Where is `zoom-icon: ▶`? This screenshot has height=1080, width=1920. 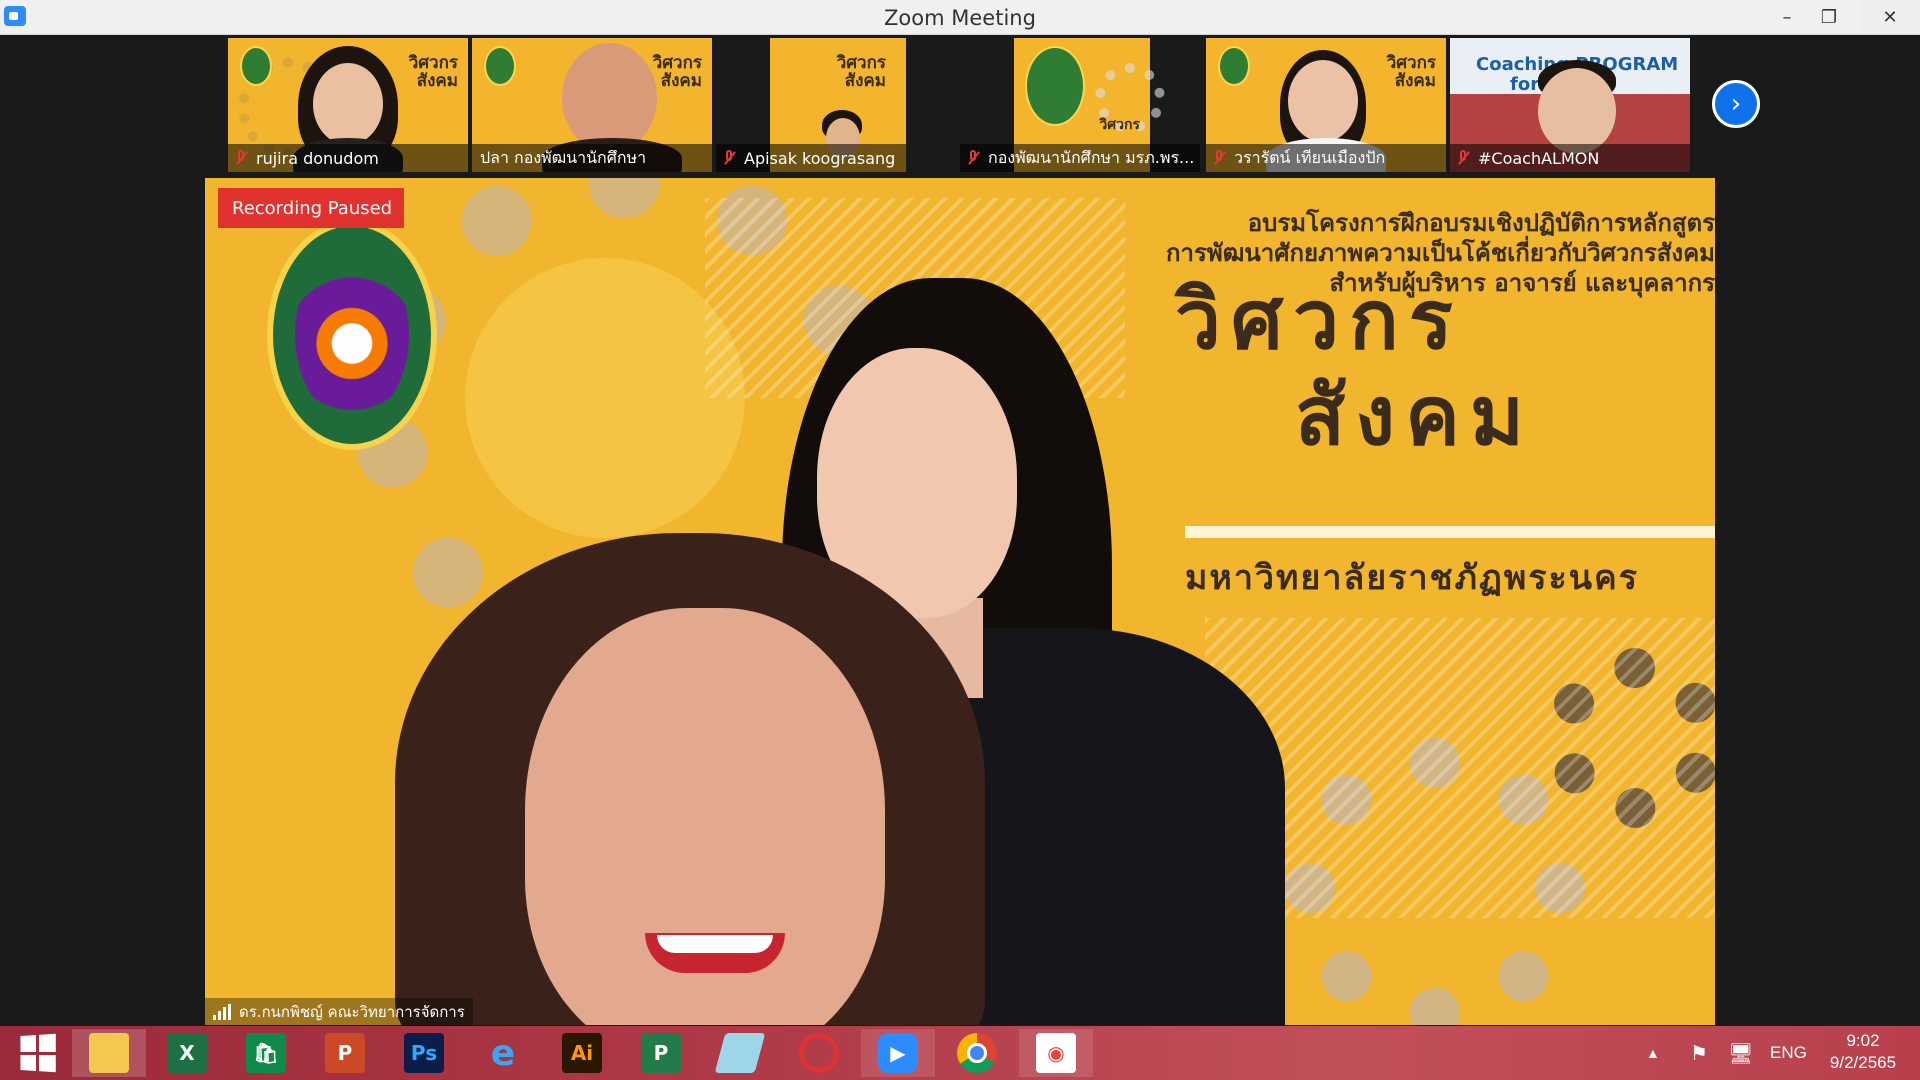 zoom-icon: ▶ is located at coordinates (898, 1053).